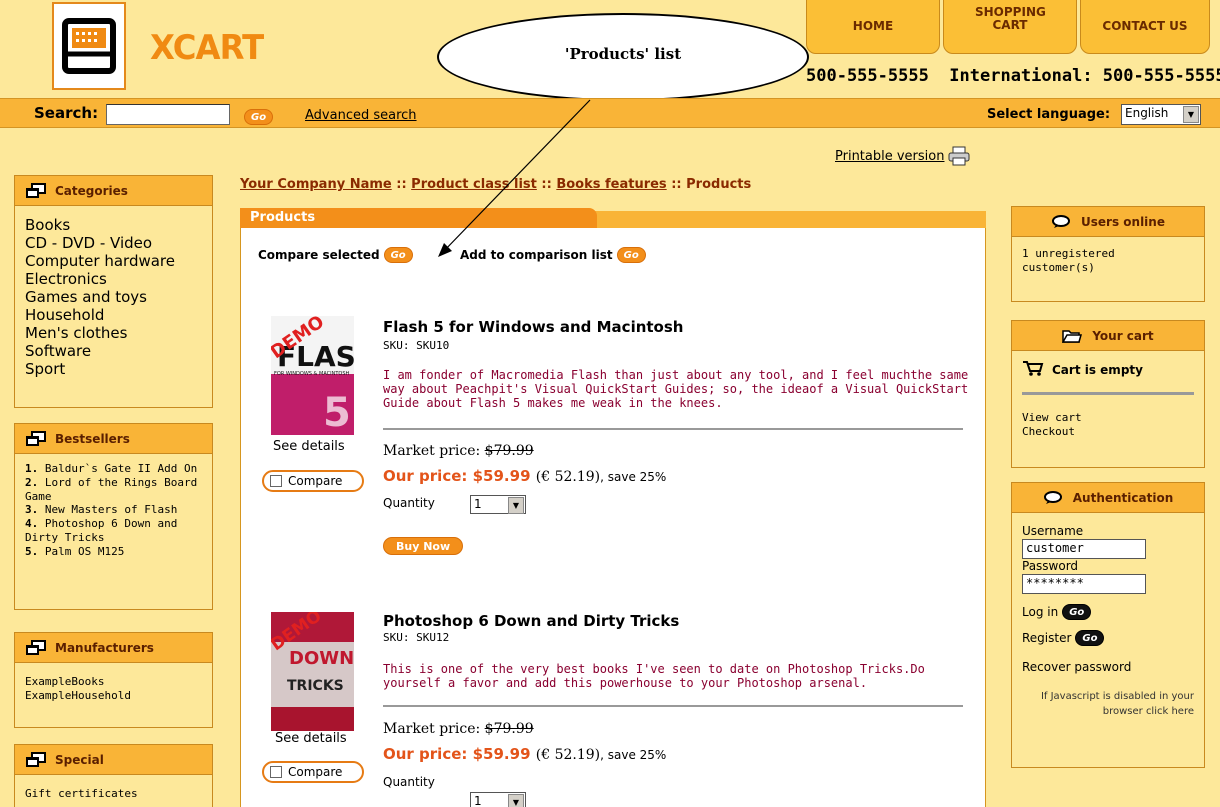 The image size is (1220, 807). What do you see at coordinates (1040, 611) in the screenshot?
I see `login-label: Log in` at bounding box center [1040, 611].